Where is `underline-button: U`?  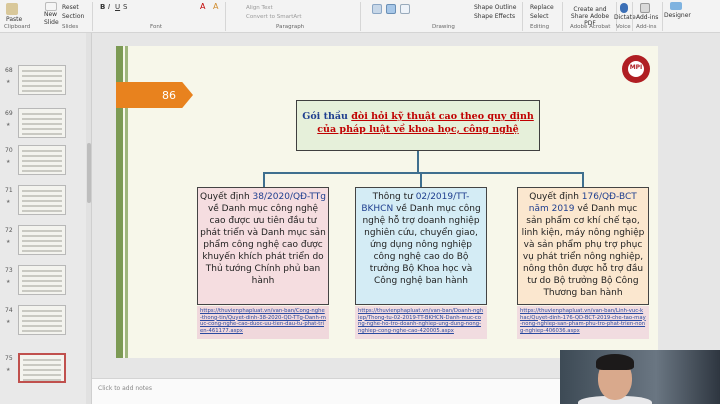
underline-button: U is located at coordinates (117, 7).